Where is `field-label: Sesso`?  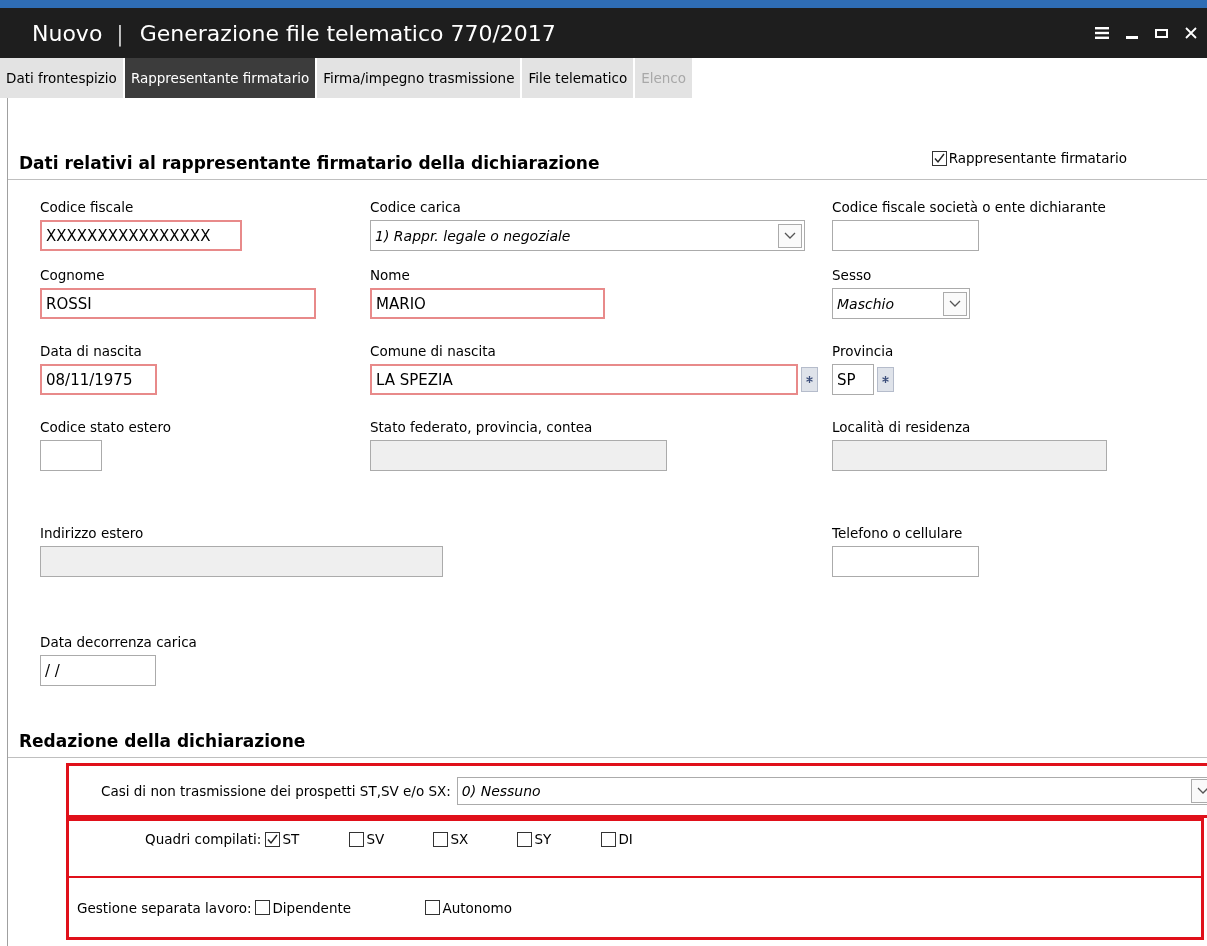 field-label: Sesso is located at coordinates (852, 275).